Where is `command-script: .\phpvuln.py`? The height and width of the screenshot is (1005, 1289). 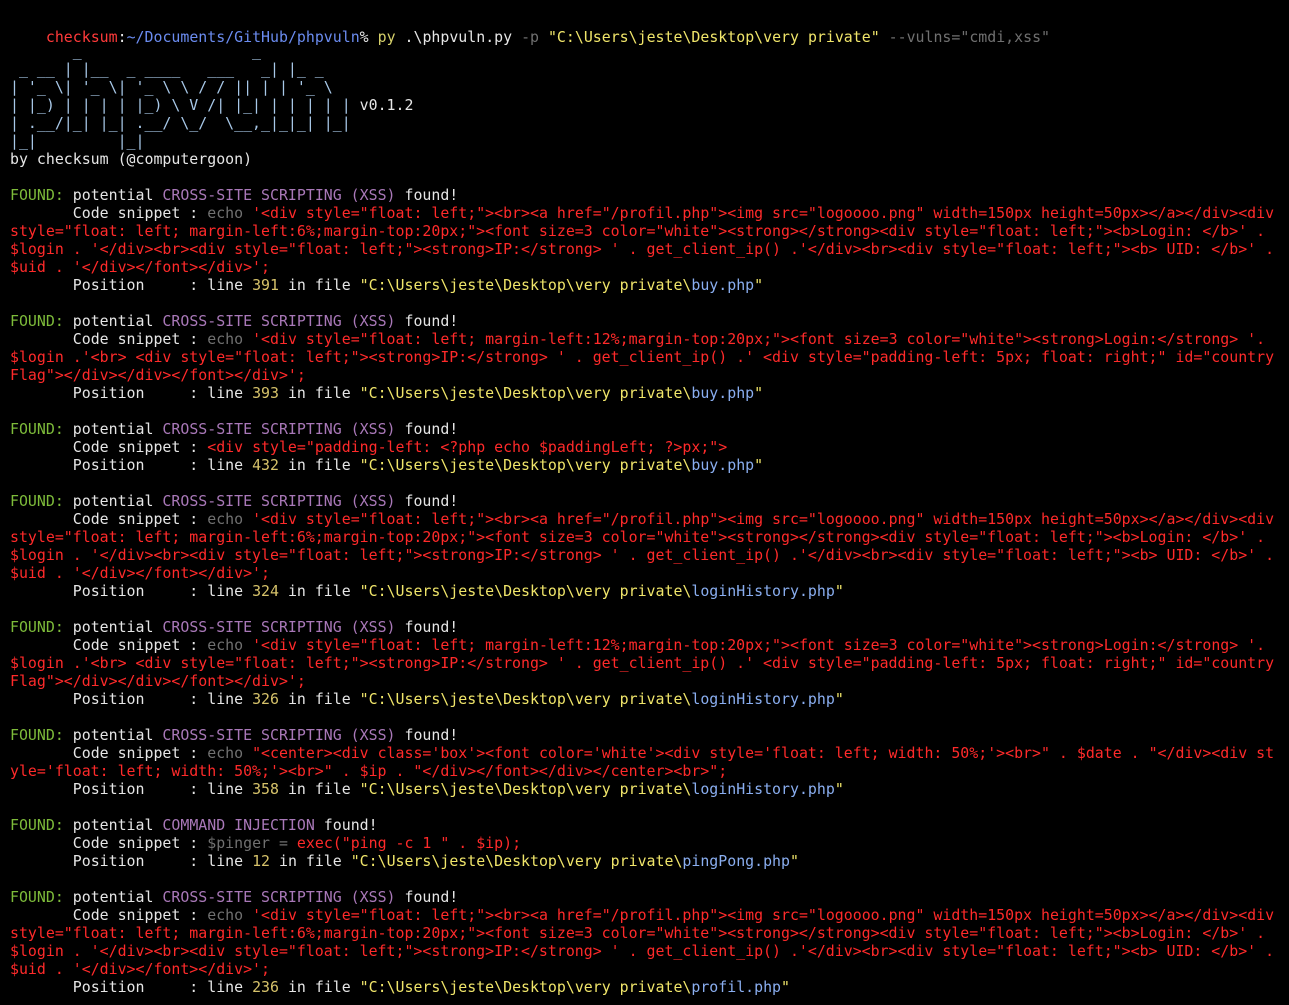
command-script: .\phpvuln.py is located at coordinates (458, 37).